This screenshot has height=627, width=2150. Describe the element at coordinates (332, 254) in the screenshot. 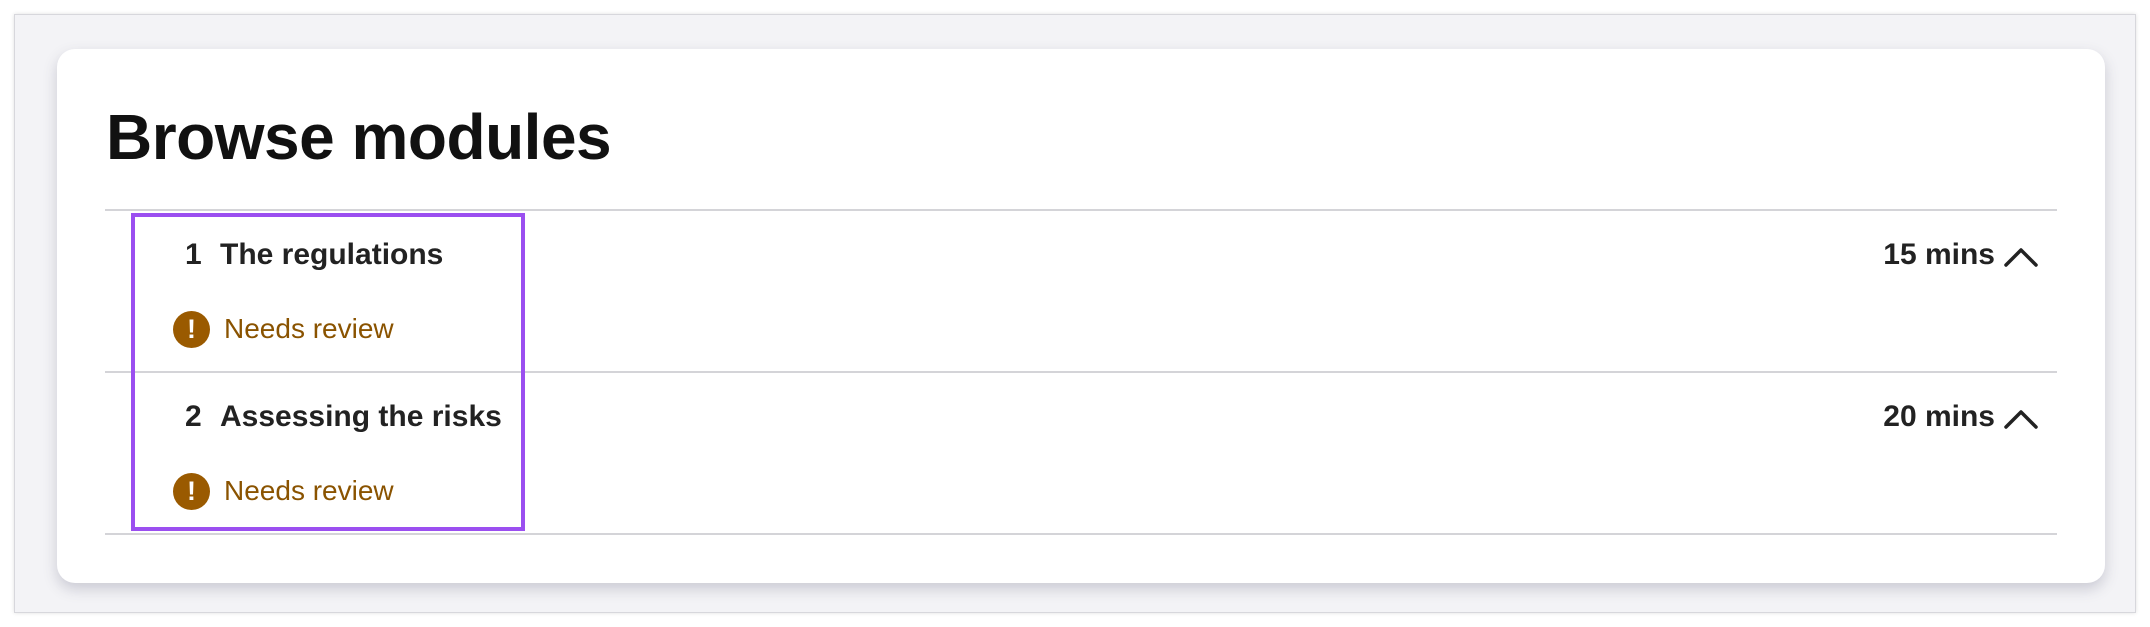

I see `module-title: The regulations` at that location.